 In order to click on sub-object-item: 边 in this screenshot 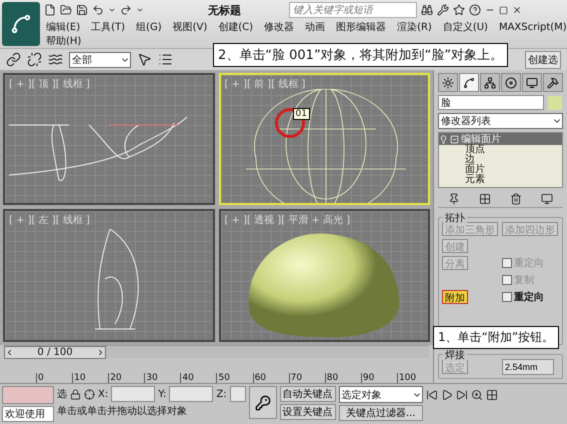, I will do `click(500, 160)`.